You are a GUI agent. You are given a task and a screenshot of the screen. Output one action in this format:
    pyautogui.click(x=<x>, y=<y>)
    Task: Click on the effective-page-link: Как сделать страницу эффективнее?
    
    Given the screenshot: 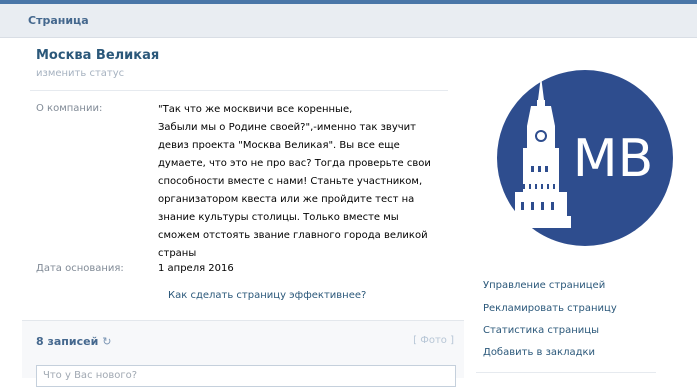 What is the action you would take?
    pyautogui.click(x=267, y=295)
    